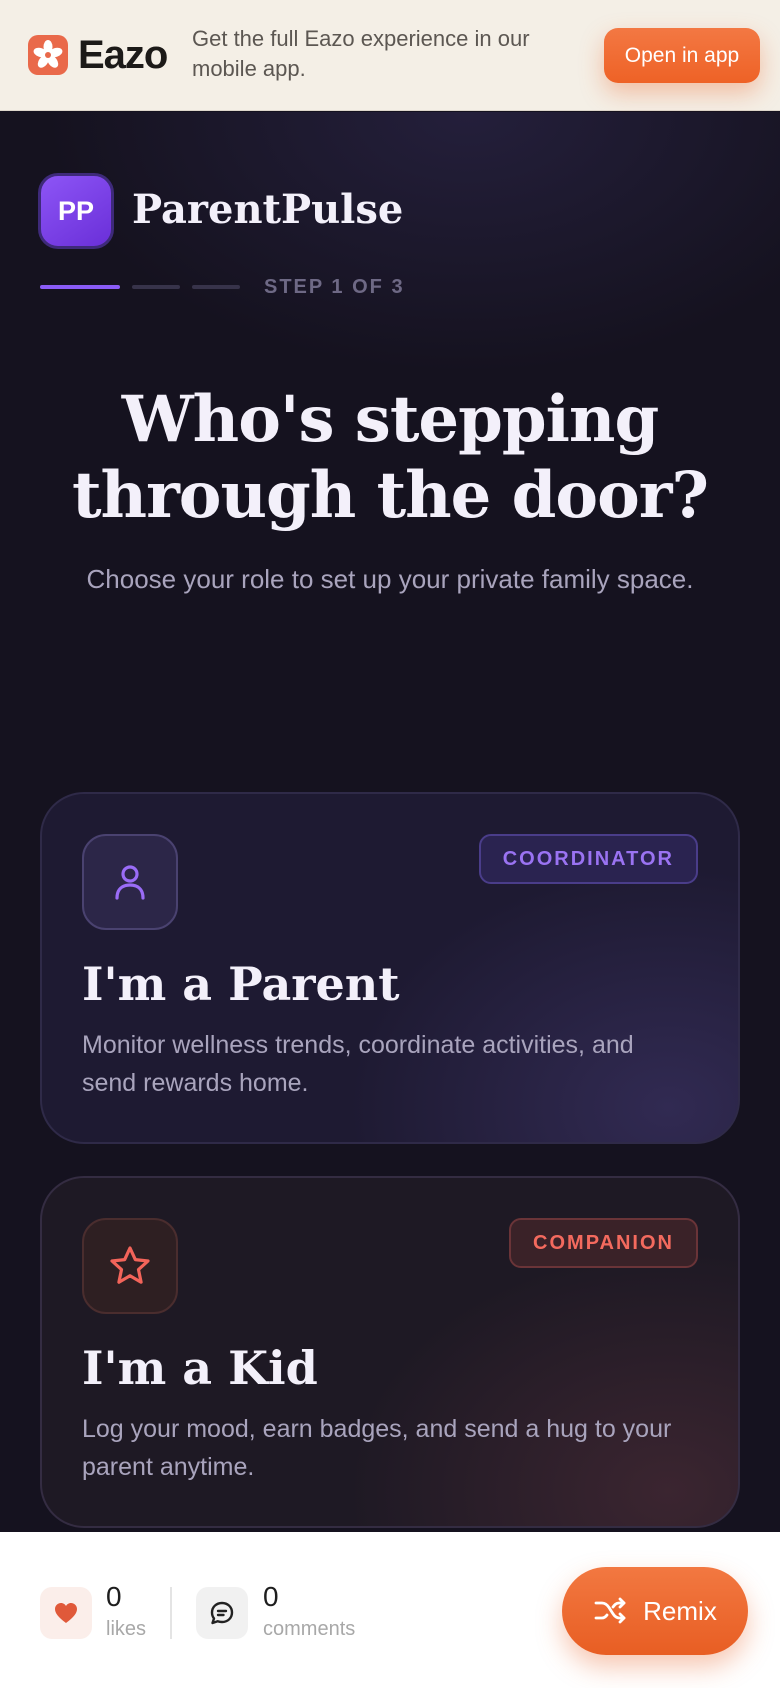  I want to click on role-tag: COMPANION, so click(603, 1243).